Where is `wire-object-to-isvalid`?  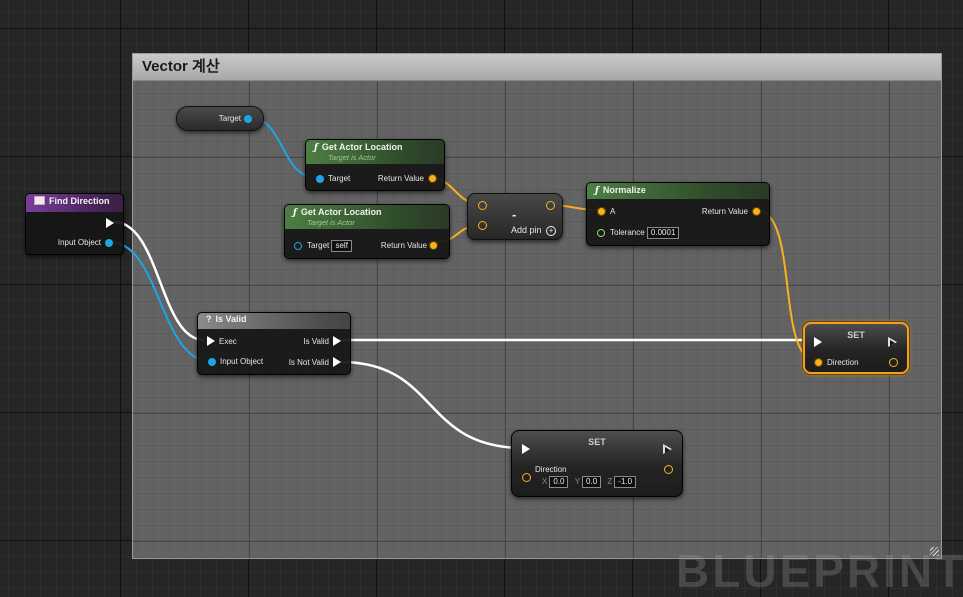 wire-object-to-isvalid is located at coordinates (160, 301).